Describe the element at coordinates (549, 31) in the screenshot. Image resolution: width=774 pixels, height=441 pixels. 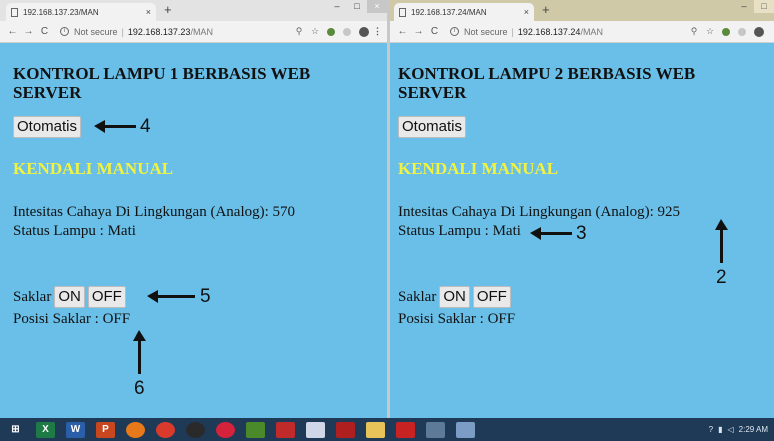
I see `url-host: 192.168.137.24` at that location.